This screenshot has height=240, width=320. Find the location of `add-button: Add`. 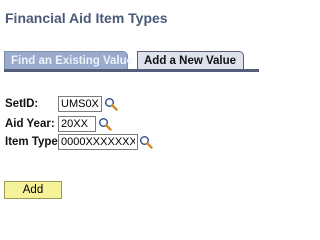

add-button: Add is located at coordinates (33, 190).